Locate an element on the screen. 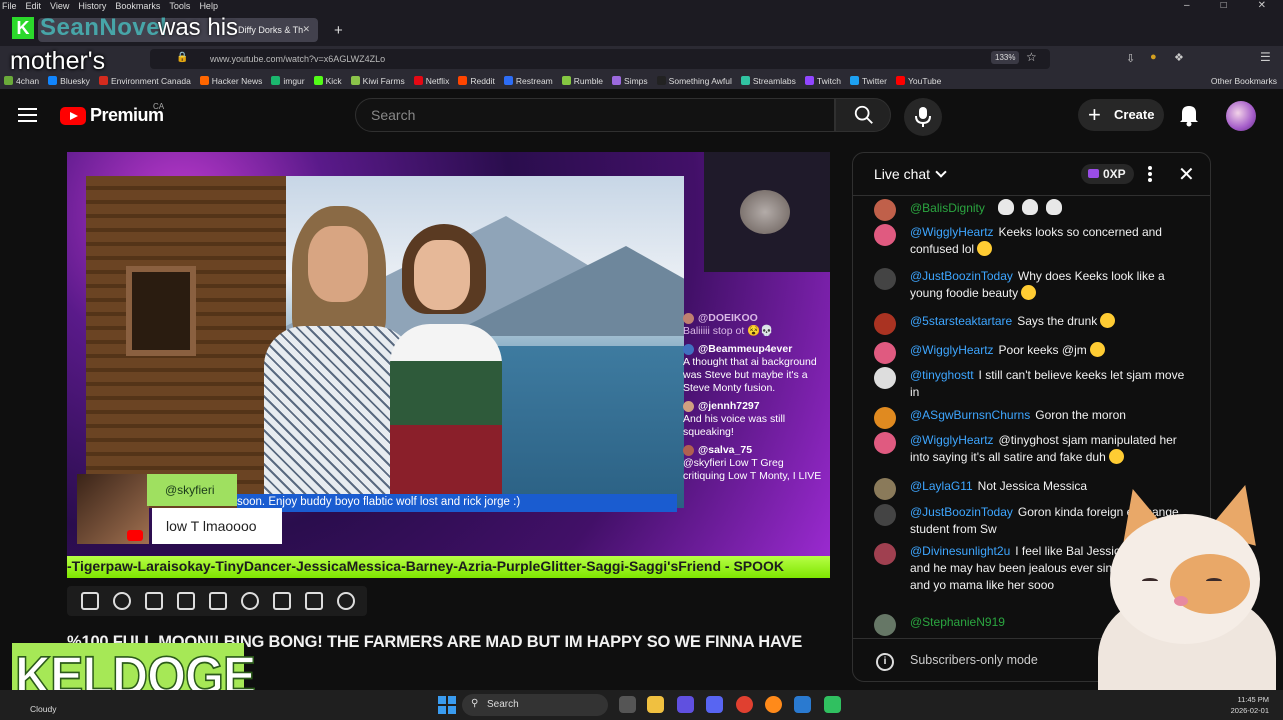 This screenshot has width=1283, height=720. bookmark-item: Simps is located at coordinates (630, 81).